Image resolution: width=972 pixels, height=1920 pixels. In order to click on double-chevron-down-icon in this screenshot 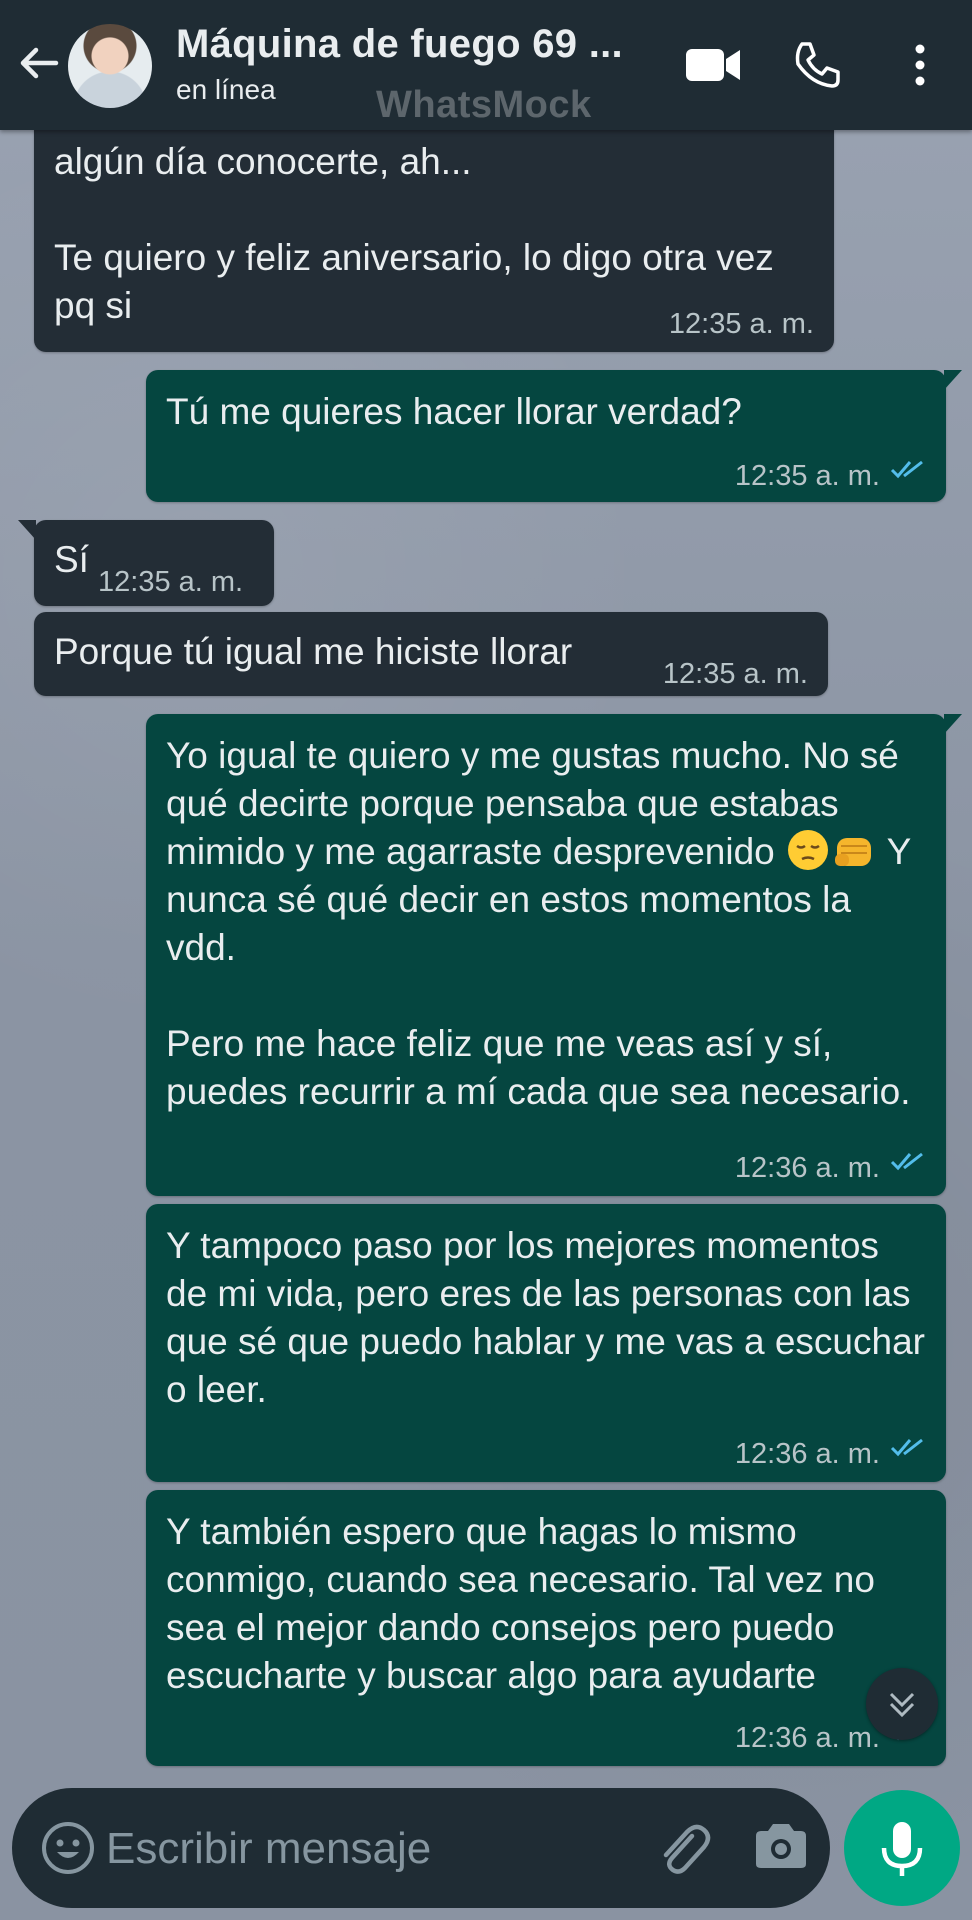, I will do `click(902, 1705)`.